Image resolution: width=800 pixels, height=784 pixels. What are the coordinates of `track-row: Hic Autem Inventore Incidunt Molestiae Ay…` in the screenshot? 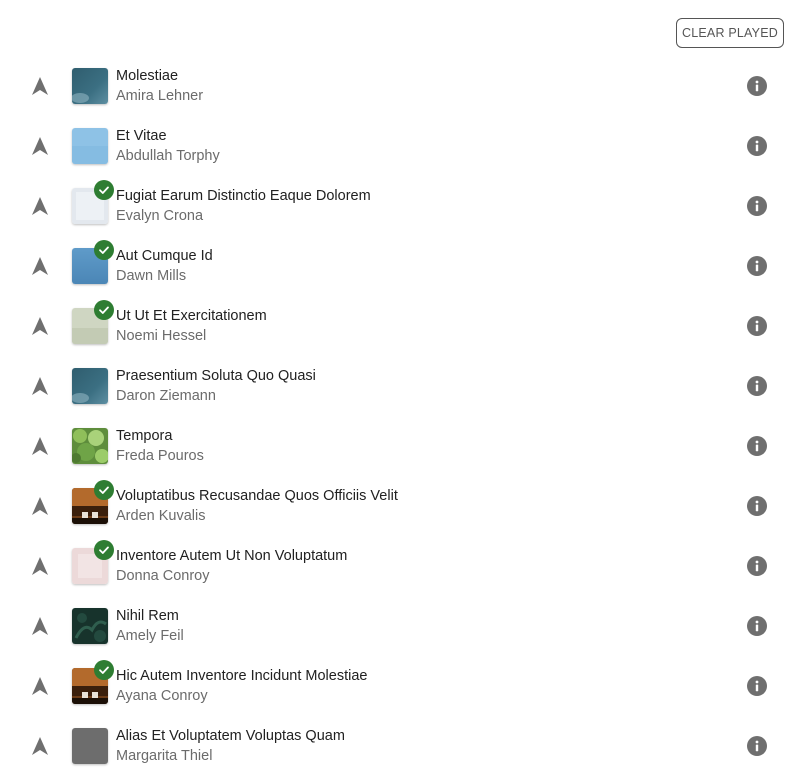 It's located at (400, 686).